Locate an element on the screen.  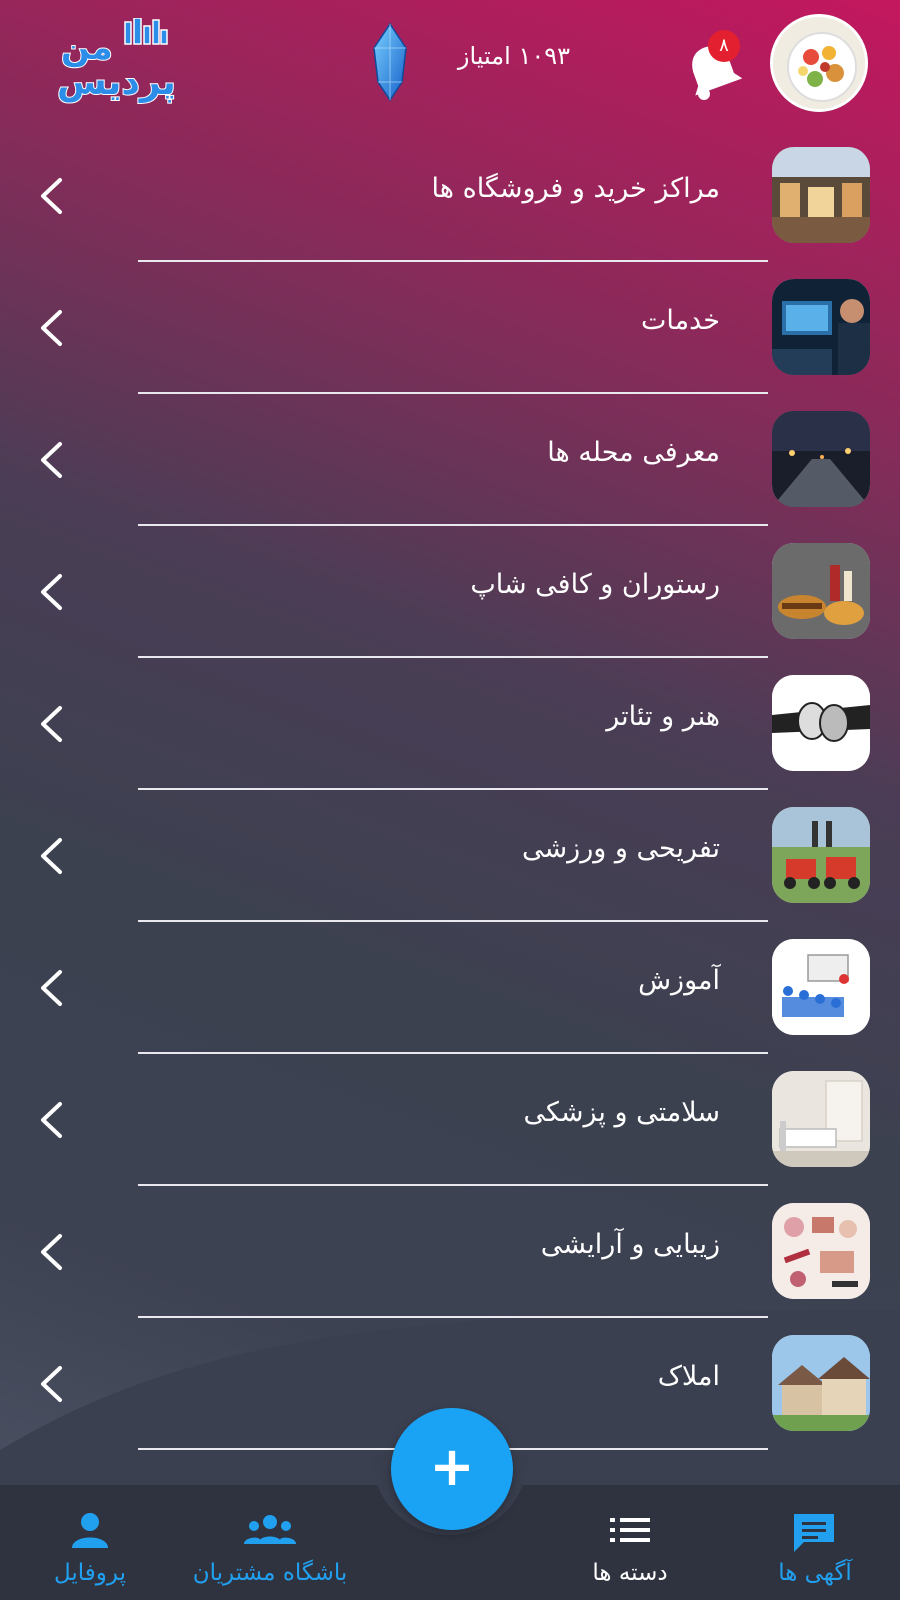
restaurant-thumbnail is located at coordinates (821, 591).